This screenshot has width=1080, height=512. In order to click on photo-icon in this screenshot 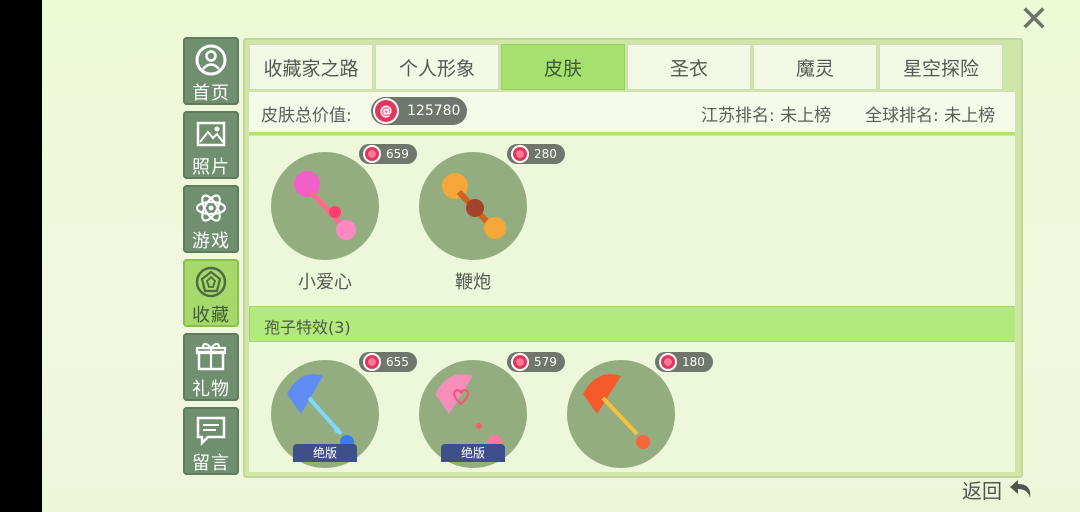, I will do `click(211, 134)`.